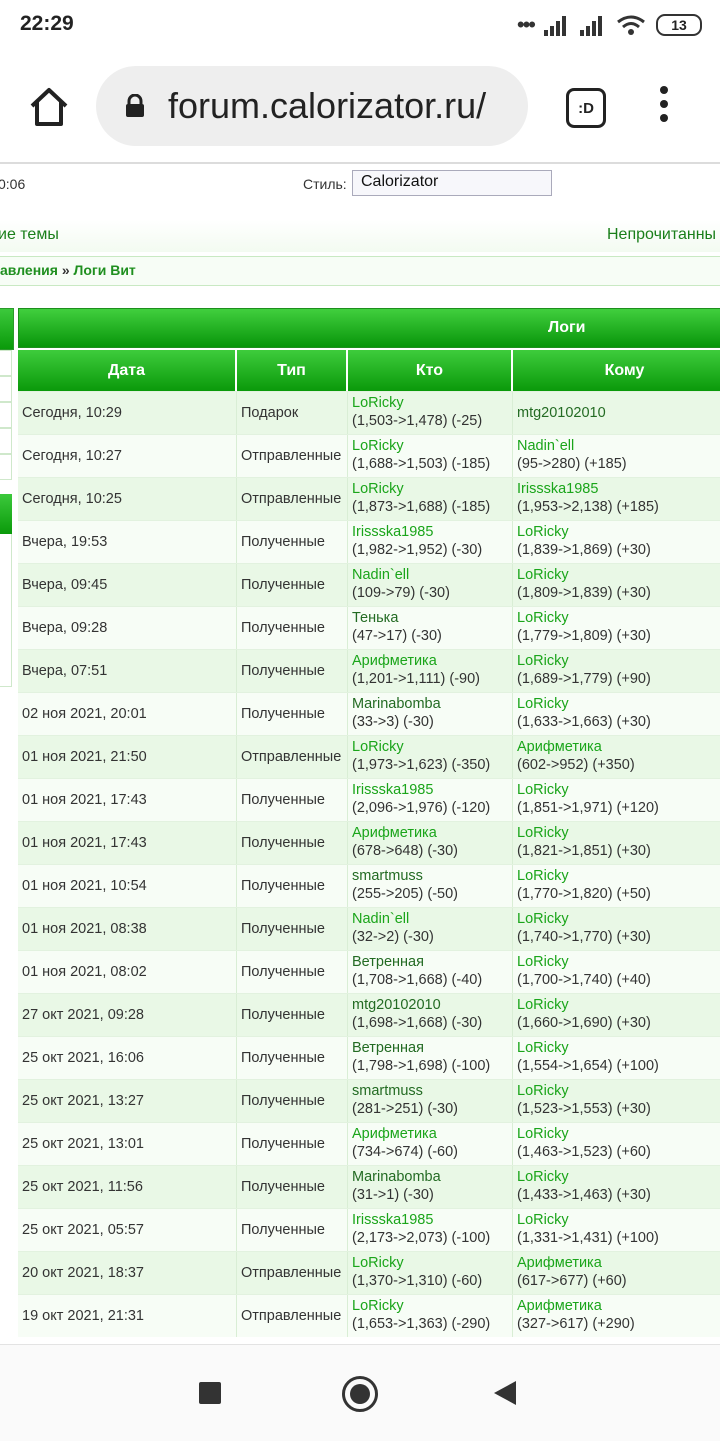 The height and width of the screenshot is (1441, 720). I want to click on sender-balance: (1,698->1,668) (-30), so click(417, 1023).